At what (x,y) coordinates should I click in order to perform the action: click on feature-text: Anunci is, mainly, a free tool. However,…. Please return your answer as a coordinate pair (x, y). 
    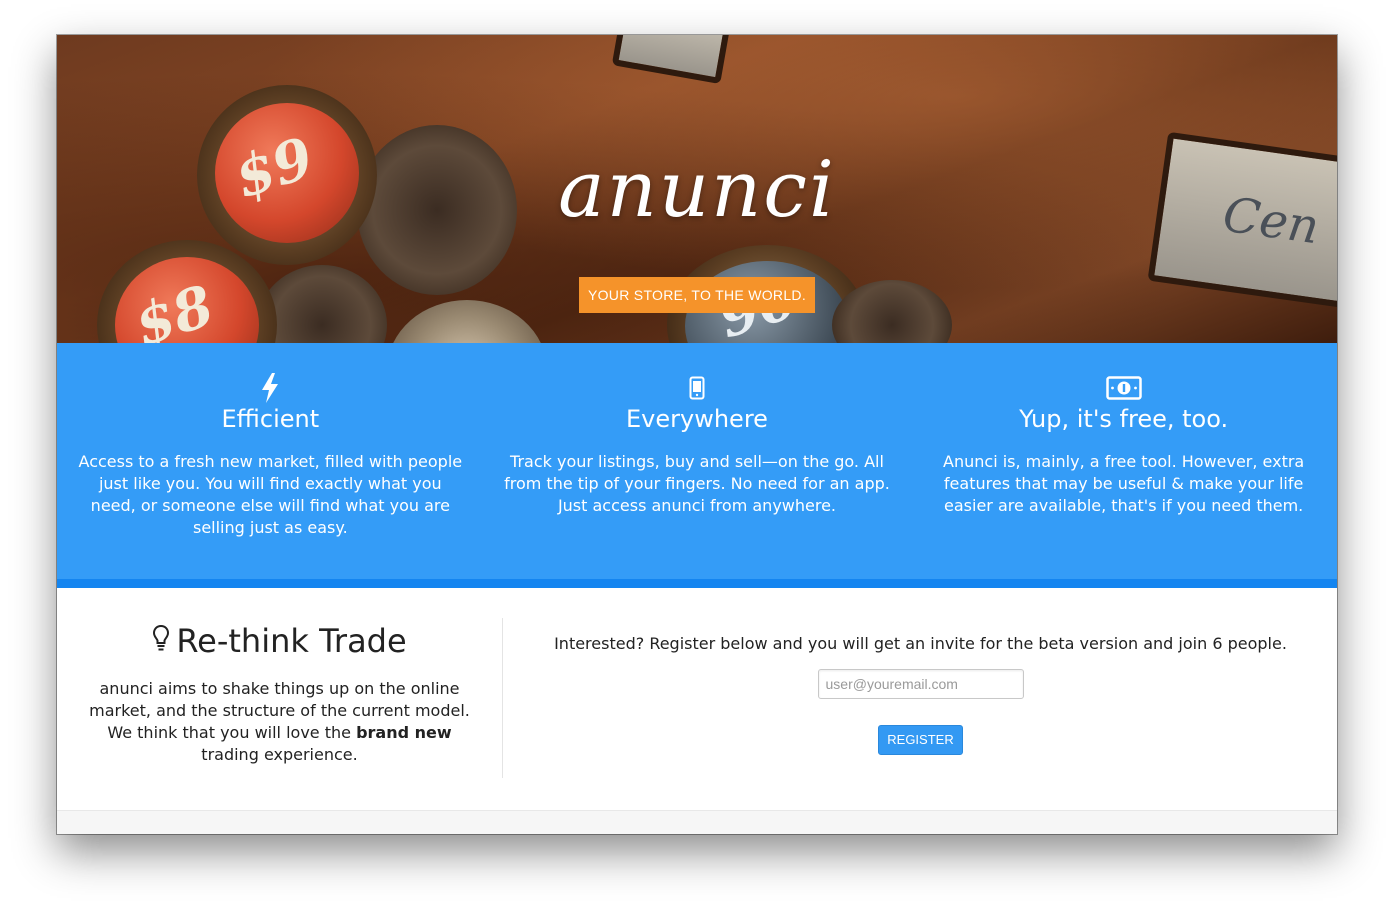
    Looking at the image, I should click on (1124, 483).